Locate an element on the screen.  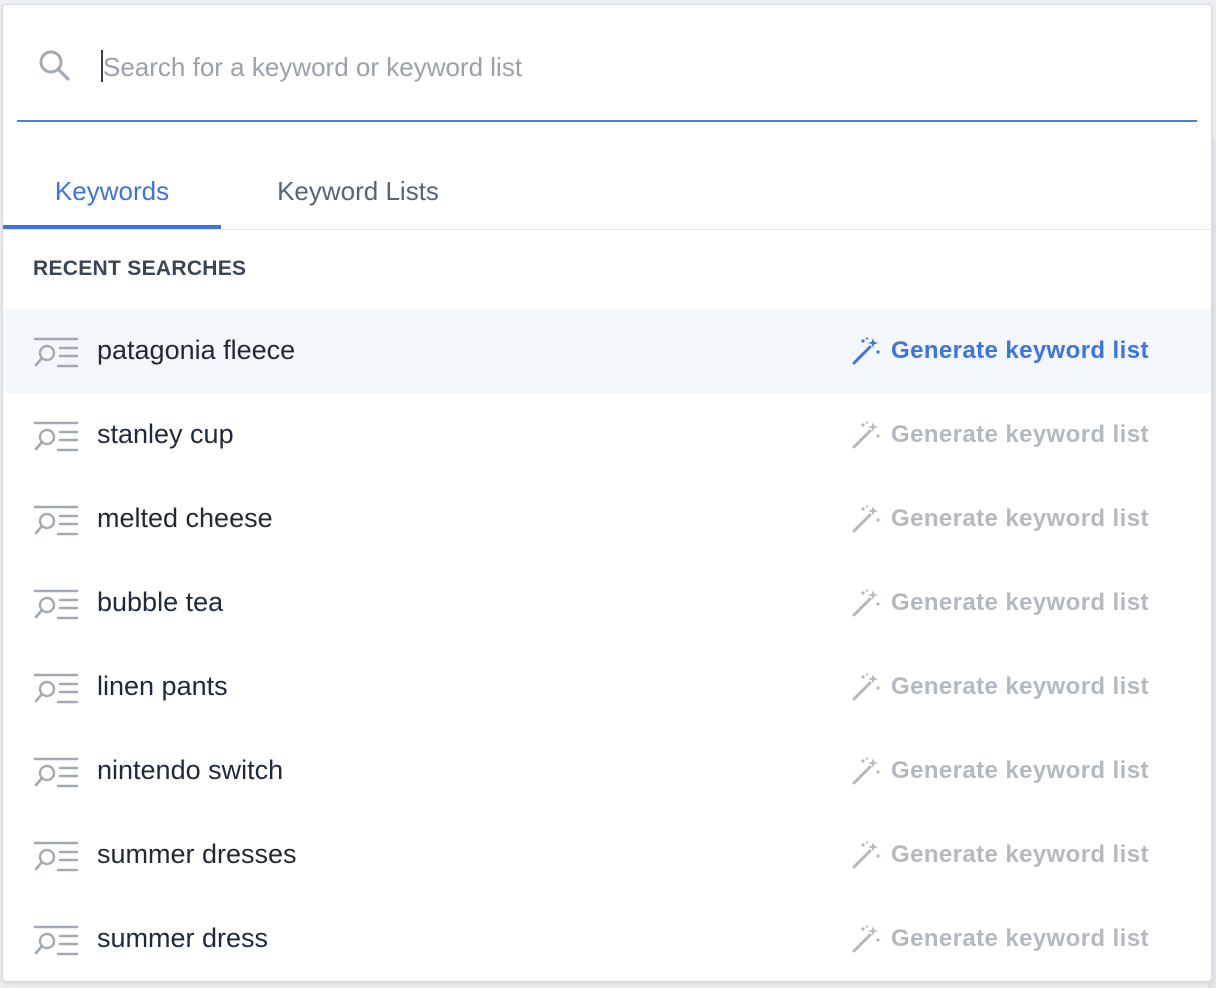
recent-search-item: stanley cup Generate keyword list is located at coordinates (607, 435).